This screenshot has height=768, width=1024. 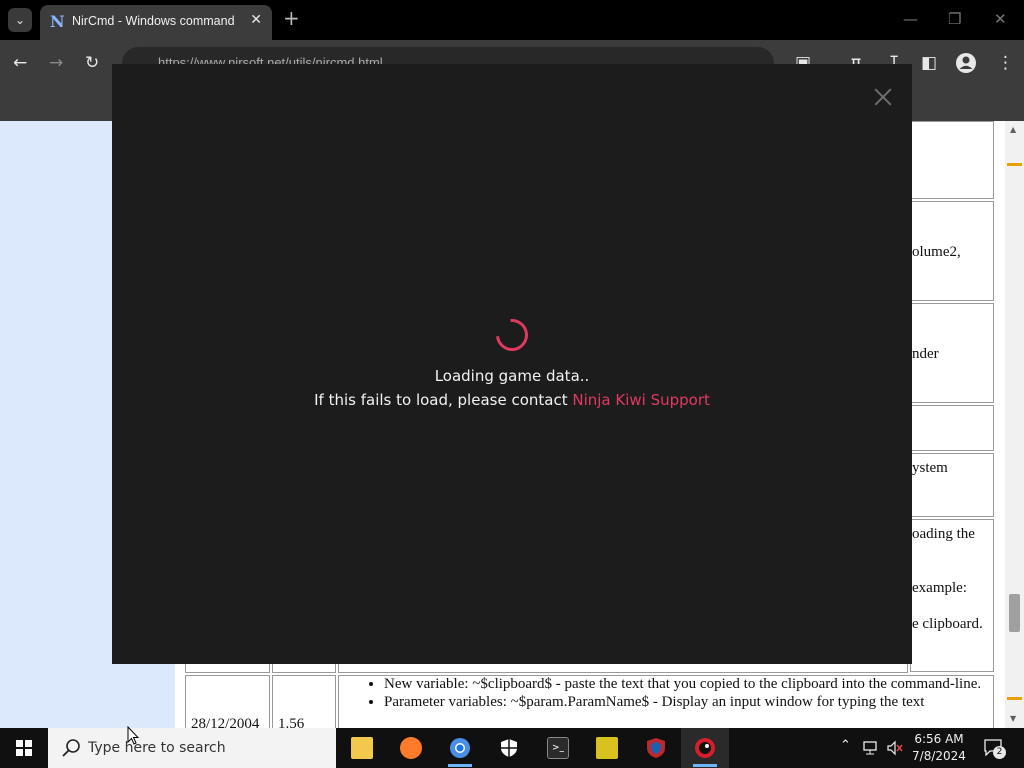 I want to click on row-date: 28/12/2004, so click(x=225, y=722).